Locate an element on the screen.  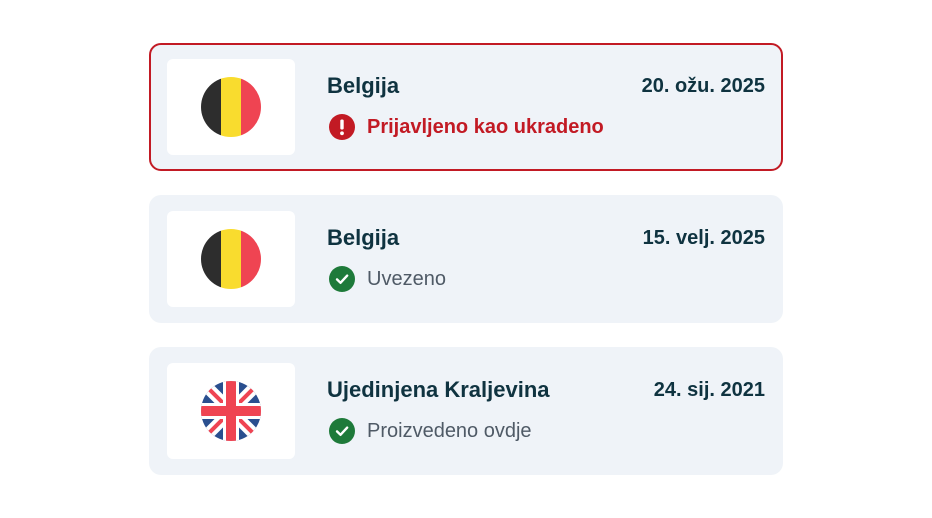
status-row: Proizvedeno ovdje is located at coordinates (430, 431).